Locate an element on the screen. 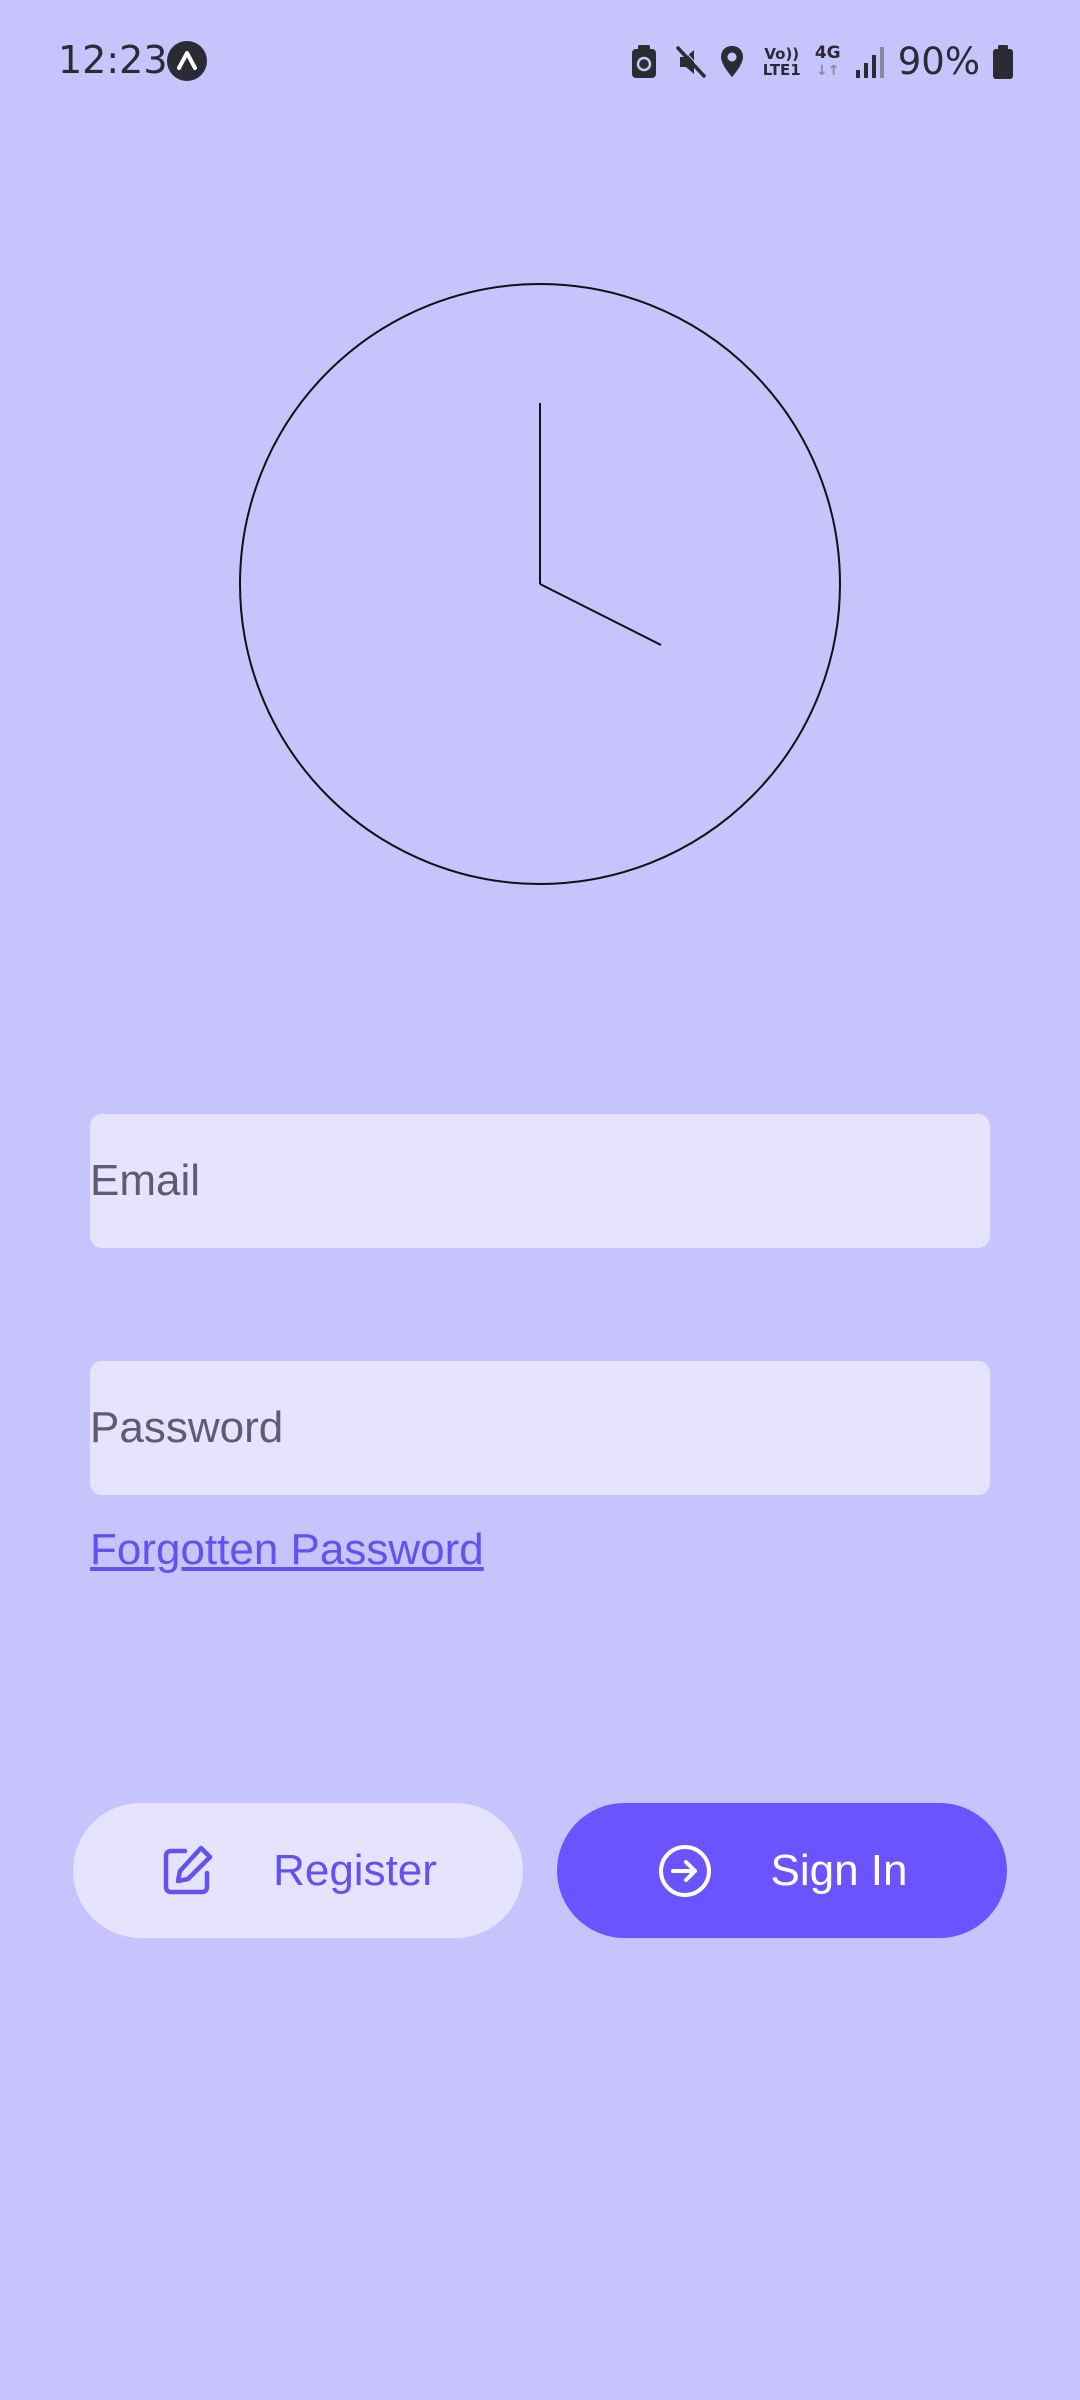 The height and width of the screenshot is (2400, 1080). status-bar: 12:23 Vo)) LTE1 4G ↓↑ 90% is located at coordinates (540, 60).